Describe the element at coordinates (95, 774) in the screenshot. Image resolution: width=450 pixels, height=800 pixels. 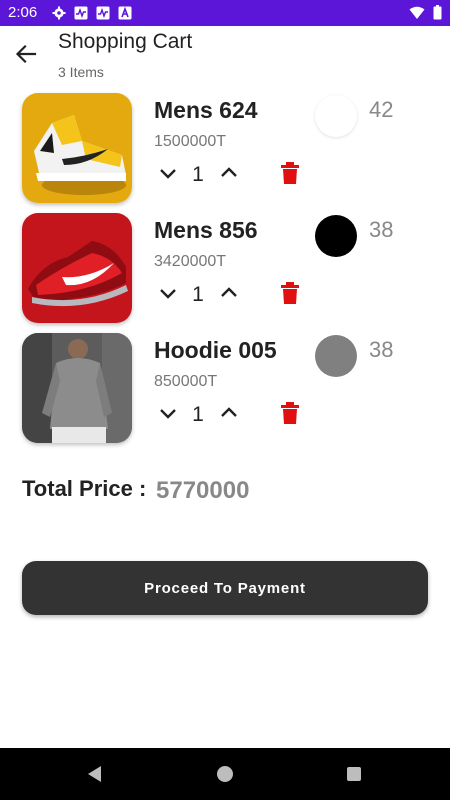
I see `back-triangle-icon` at that location.